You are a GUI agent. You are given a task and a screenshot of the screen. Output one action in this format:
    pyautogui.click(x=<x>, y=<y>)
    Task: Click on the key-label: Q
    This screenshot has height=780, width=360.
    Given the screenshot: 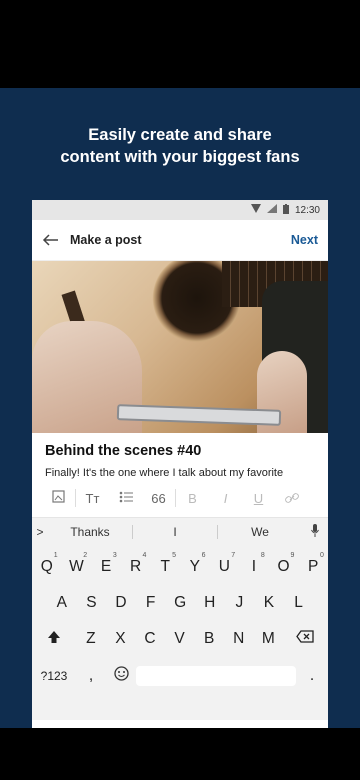 What is the action you would take?
    pyautogui.click(x=46, y=566)
    